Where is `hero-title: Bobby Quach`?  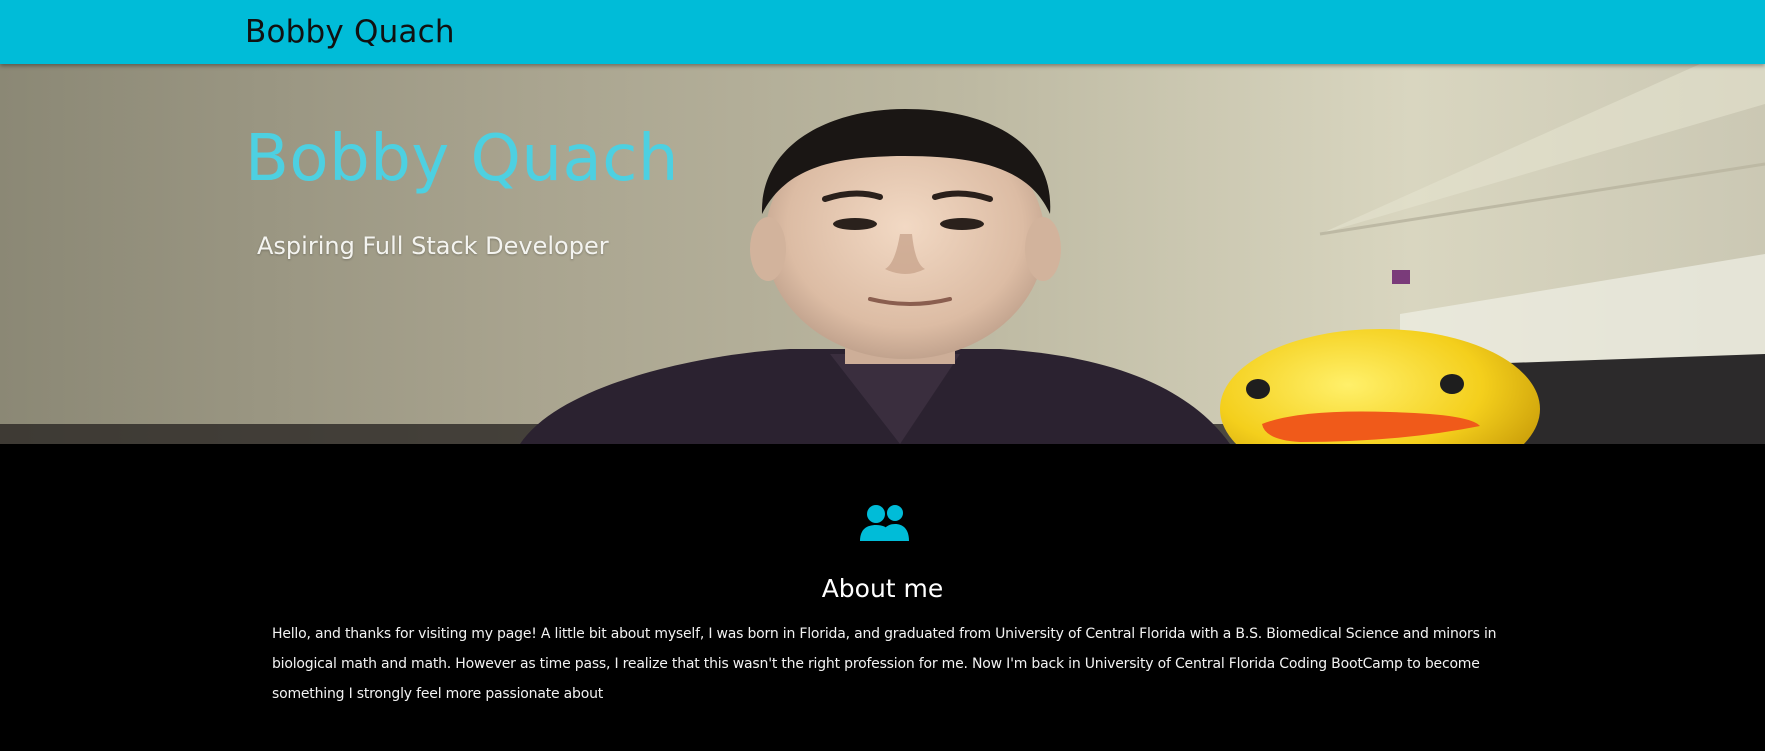 hero-title: Bobby Quach is located at coordinates (462, 159).